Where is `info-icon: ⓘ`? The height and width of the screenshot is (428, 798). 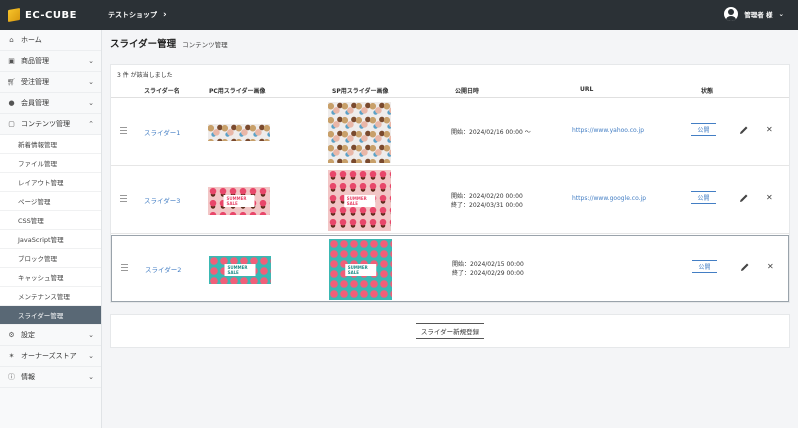 info-icon: ⓘ is located at coordinates (11, 377).